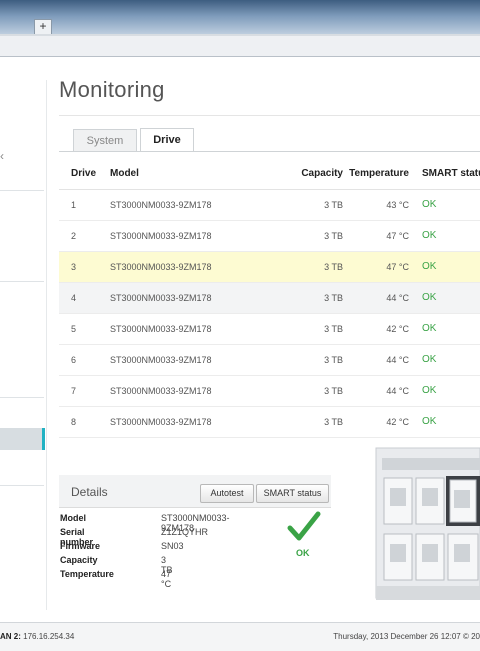 This screenshot has width=480, height=651. I want to click on checkmark-icon, so click(304, 526).